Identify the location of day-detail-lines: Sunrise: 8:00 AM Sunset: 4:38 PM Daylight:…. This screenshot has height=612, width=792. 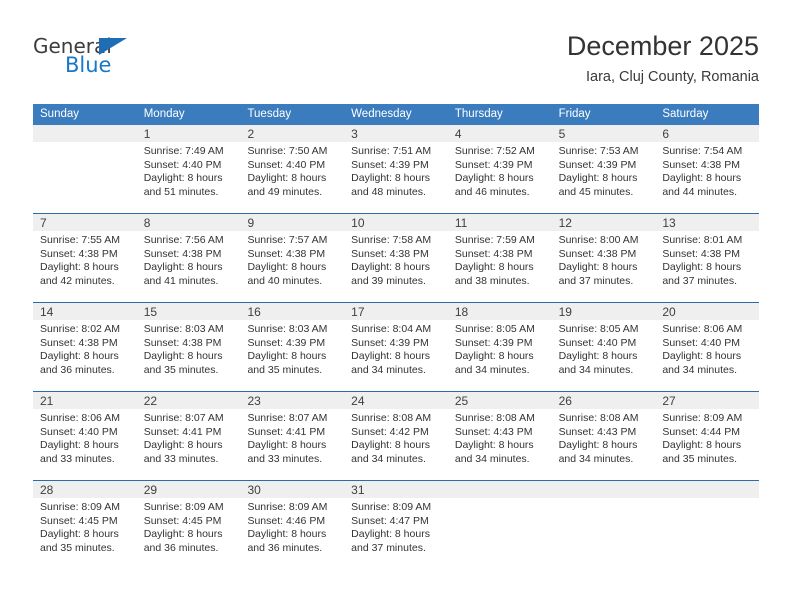
(604, 259).